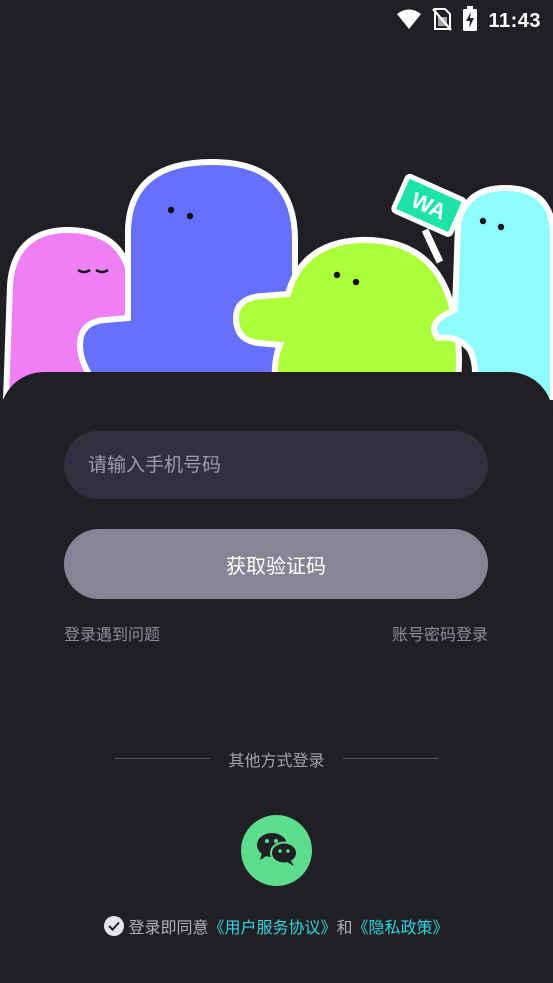 The width and height of the screenshot is (553, 983). I want to click on login-trouble-link: 登录遇到问题, so click(112, 633).